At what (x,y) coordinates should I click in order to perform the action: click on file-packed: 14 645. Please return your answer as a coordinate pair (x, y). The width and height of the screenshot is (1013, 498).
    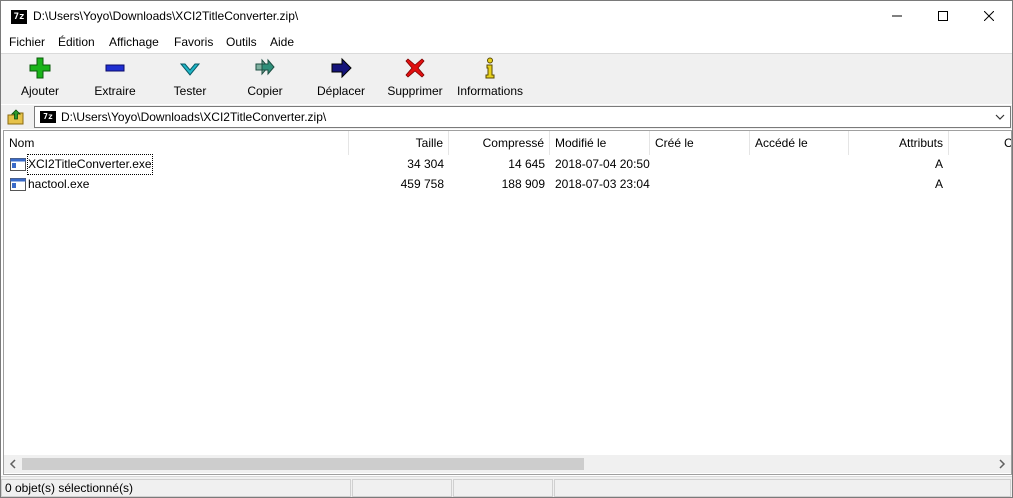
    Looking at the image, I should click on (526, 164).